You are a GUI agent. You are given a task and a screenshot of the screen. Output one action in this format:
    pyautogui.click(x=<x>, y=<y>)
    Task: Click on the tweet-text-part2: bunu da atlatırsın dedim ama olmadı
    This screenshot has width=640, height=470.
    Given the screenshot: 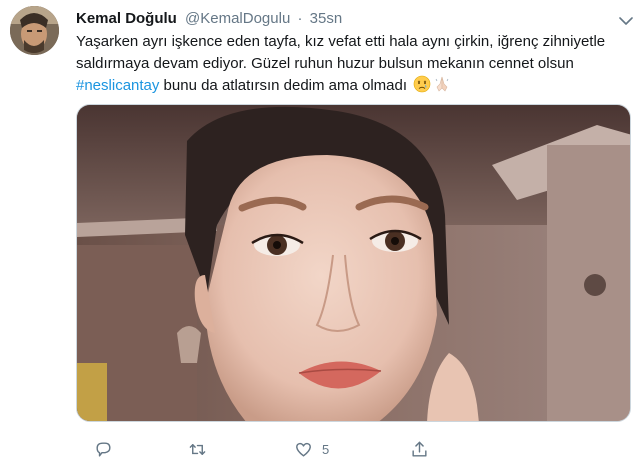 What is the action you would take?
    pyautogui.click(x=283, y=85)
    